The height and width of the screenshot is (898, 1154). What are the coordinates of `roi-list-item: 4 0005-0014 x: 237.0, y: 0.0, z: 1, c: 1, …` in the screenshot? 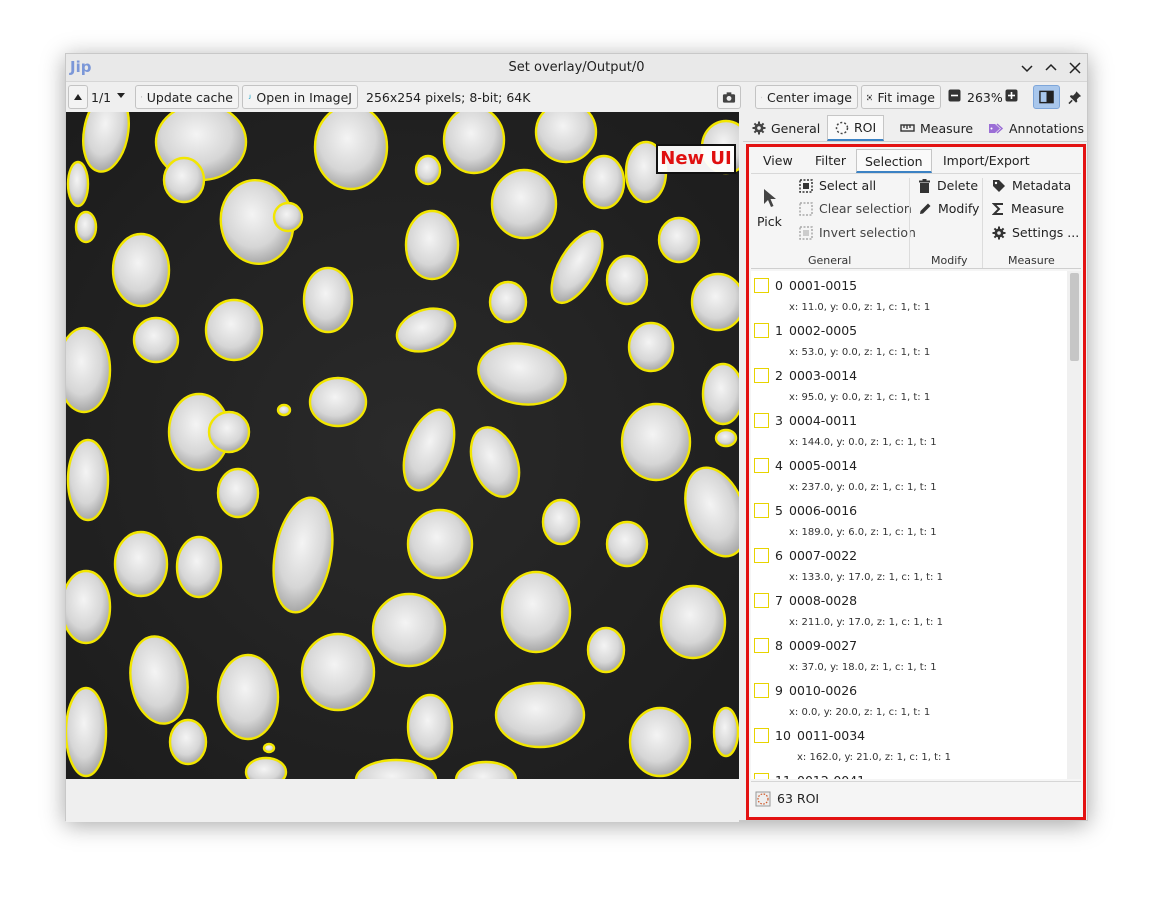 It's located at (909, 476).